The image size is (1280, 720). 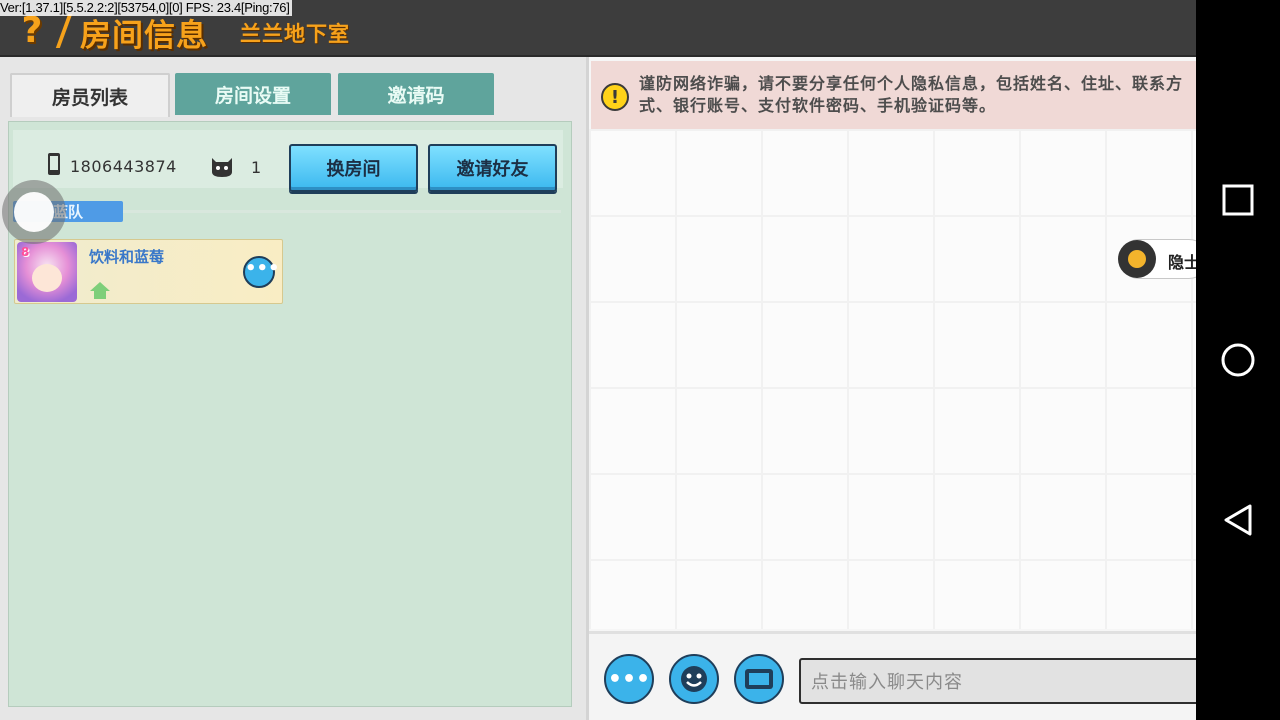 What do you see at coordinates (144, 36) in the screenshot?
I see `page-title: 房间信息` at bounding box center [144, 36].